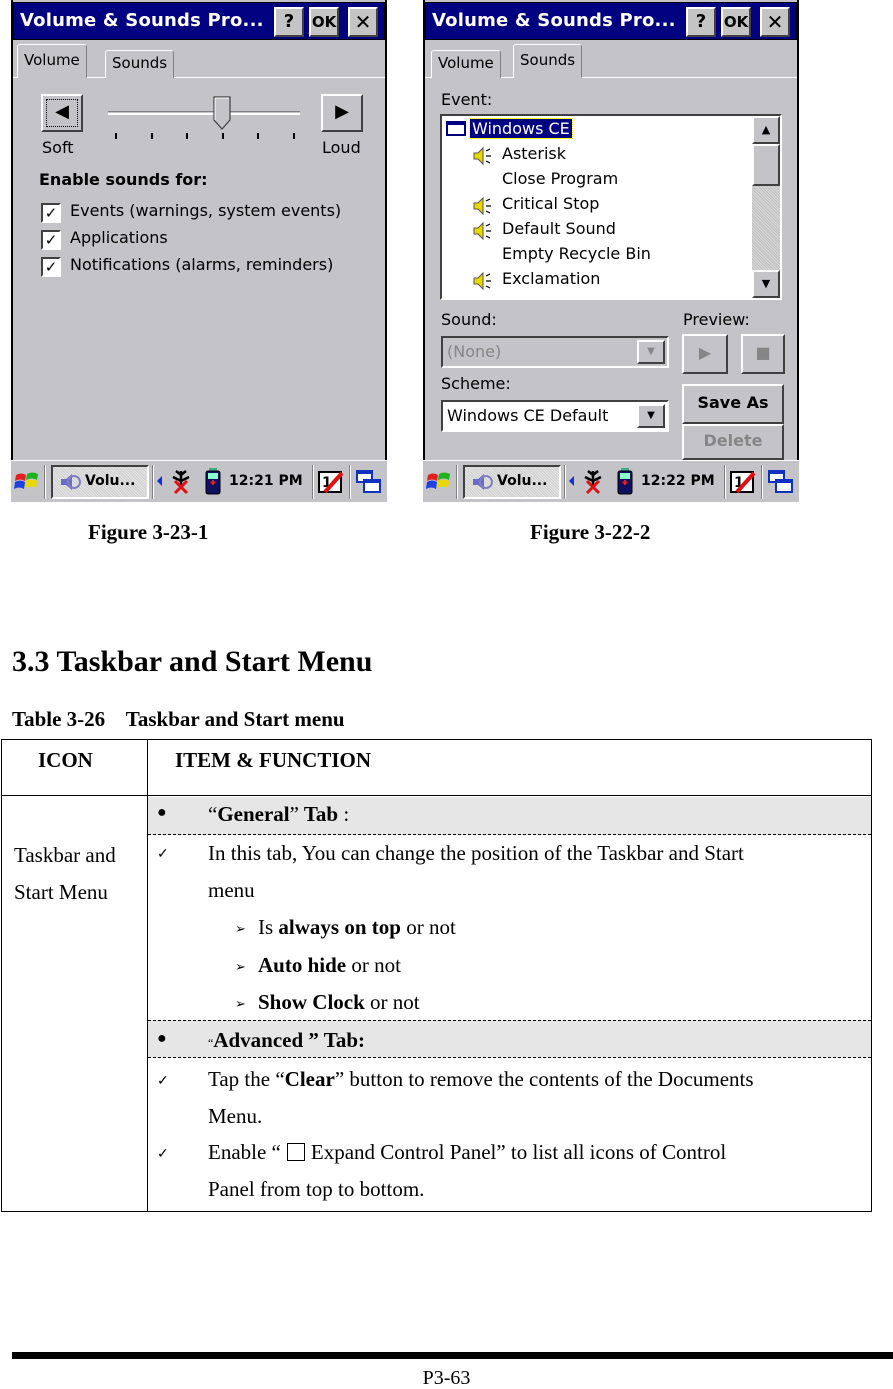 The height and width of the screenshot is (1389, 893). Describe the element at coordinates (469, 319) in the screenshot. I see `sound-label: Sound:` at that location.